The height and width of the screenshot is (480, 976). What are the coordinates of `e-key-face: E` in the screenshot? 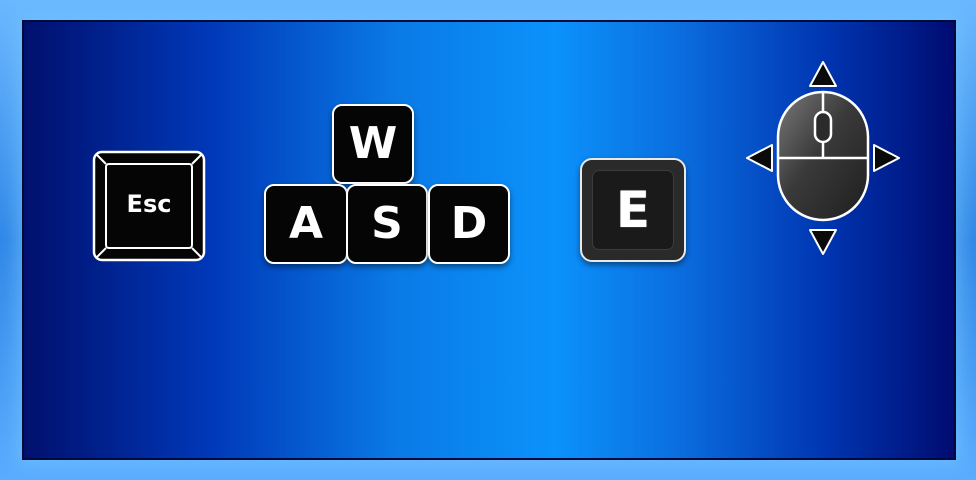 It's located at (633, 210).